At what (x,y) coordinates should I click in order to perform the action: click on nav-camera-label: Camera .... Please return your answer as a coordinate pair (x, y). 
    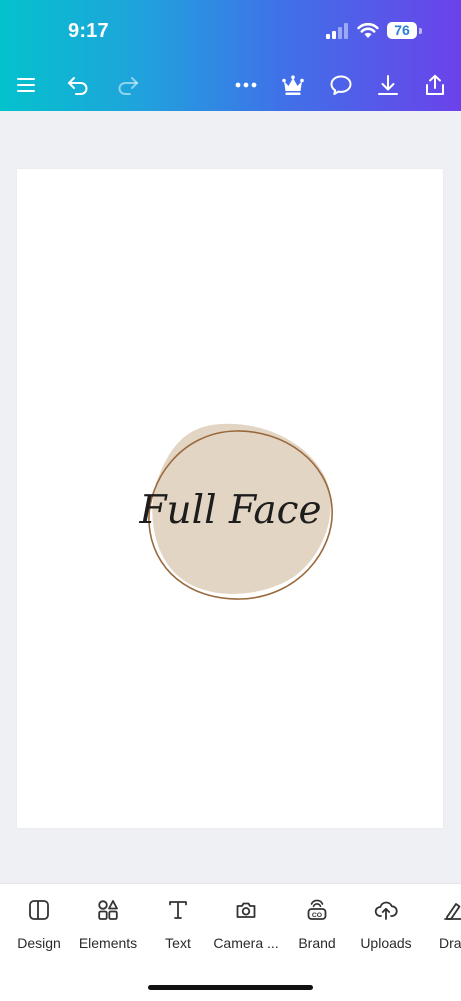
    Looking at the image, I should click on (246, 943).